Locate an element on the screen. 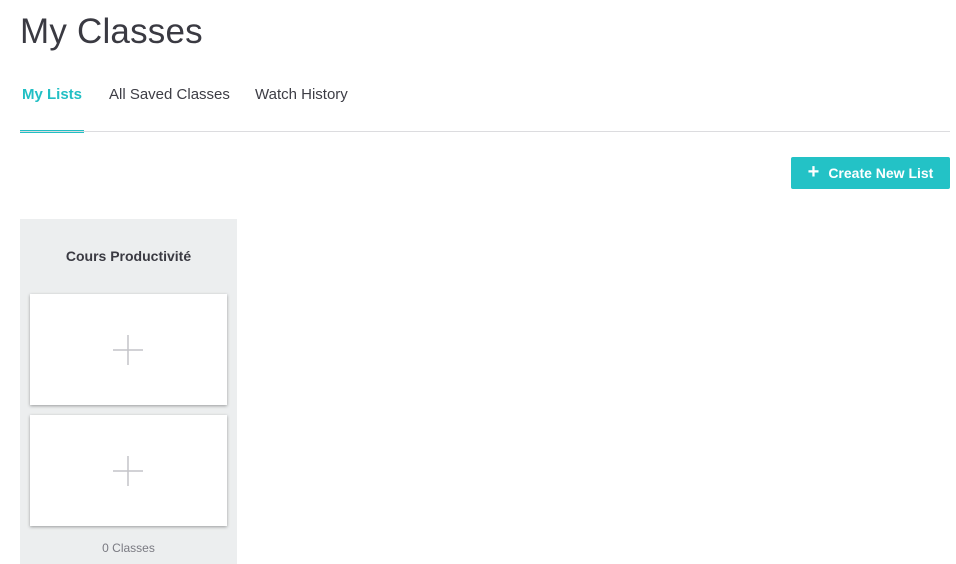  plus-icon: + is located at coordinates (813, 172).